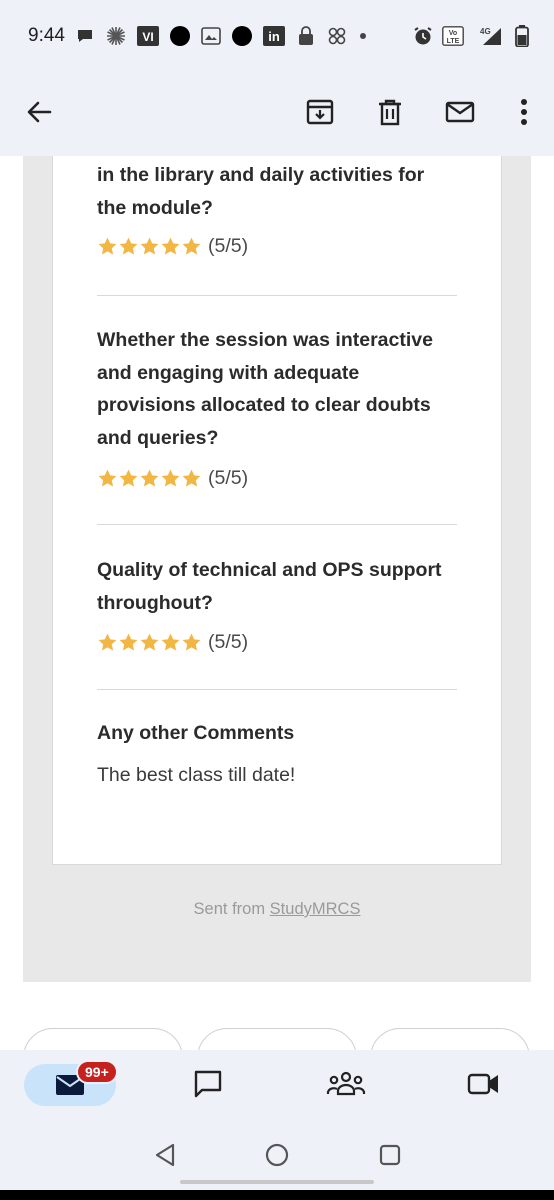  What do you see at coordinates (277, 114) in the screenshot?
I see `email-app-bar` at bounding box center [277, 114].